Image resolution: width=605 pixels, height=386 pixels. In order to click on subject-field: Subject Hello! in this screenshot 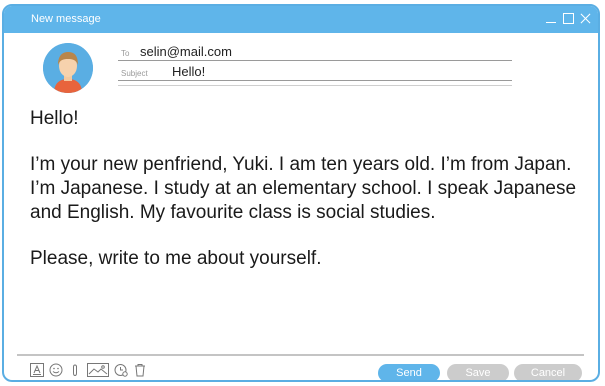, I will do `click(315, 72)`.